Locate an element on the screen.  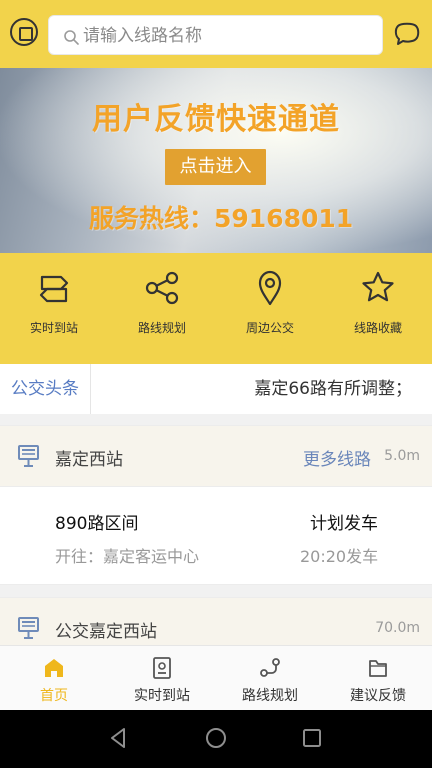
tab-route-planning: 路线规划 is located at coordinates (270, 678).